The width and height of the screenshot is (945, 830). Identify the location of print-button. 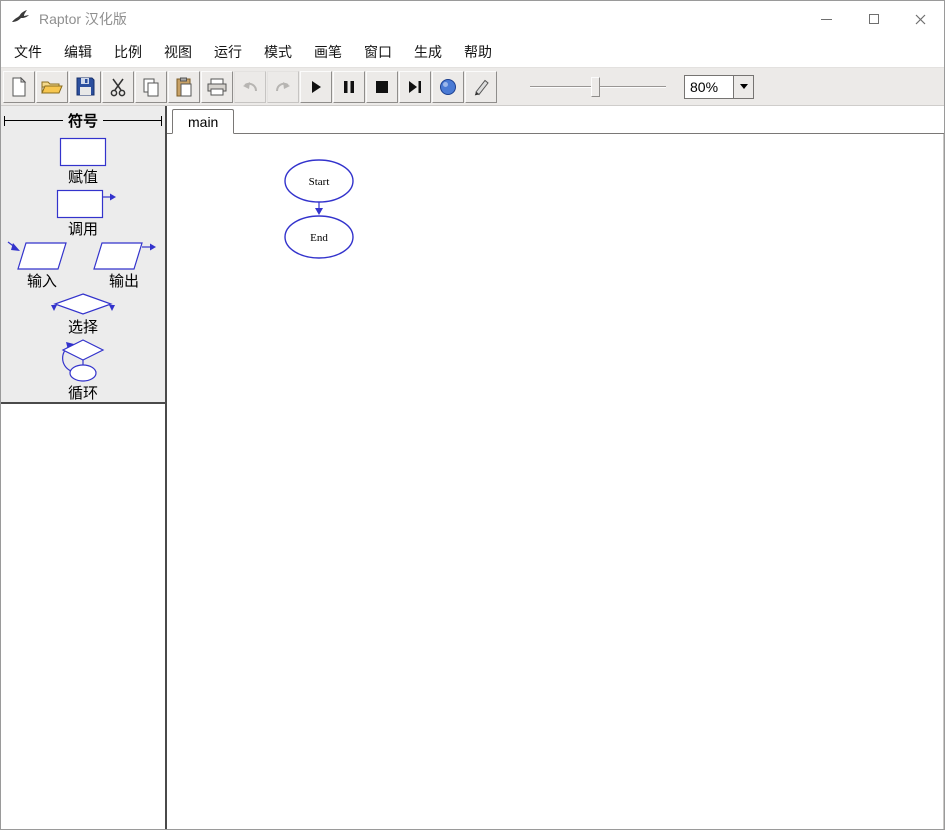
(217, 86).